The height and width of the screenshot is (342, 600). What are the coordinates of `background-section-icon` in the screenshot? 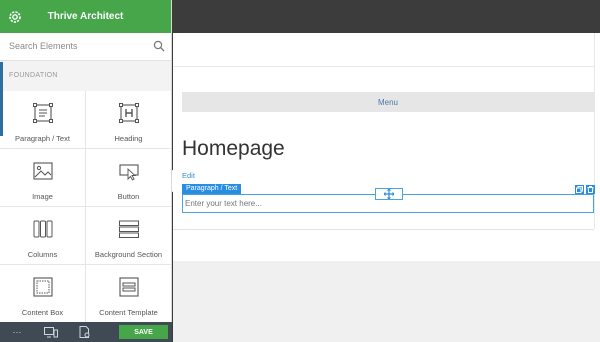 It's located at (128, 229).